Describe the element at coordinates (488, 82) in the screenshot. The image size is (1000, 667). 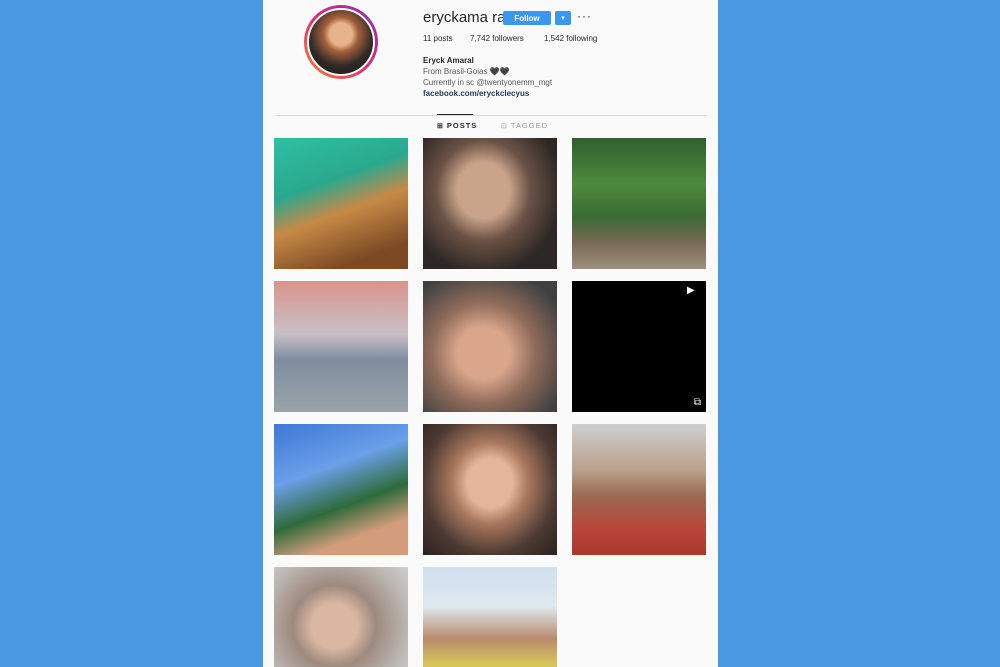
I see `bio-line: Currently in sc @twentyonemm_mgt` at that location.